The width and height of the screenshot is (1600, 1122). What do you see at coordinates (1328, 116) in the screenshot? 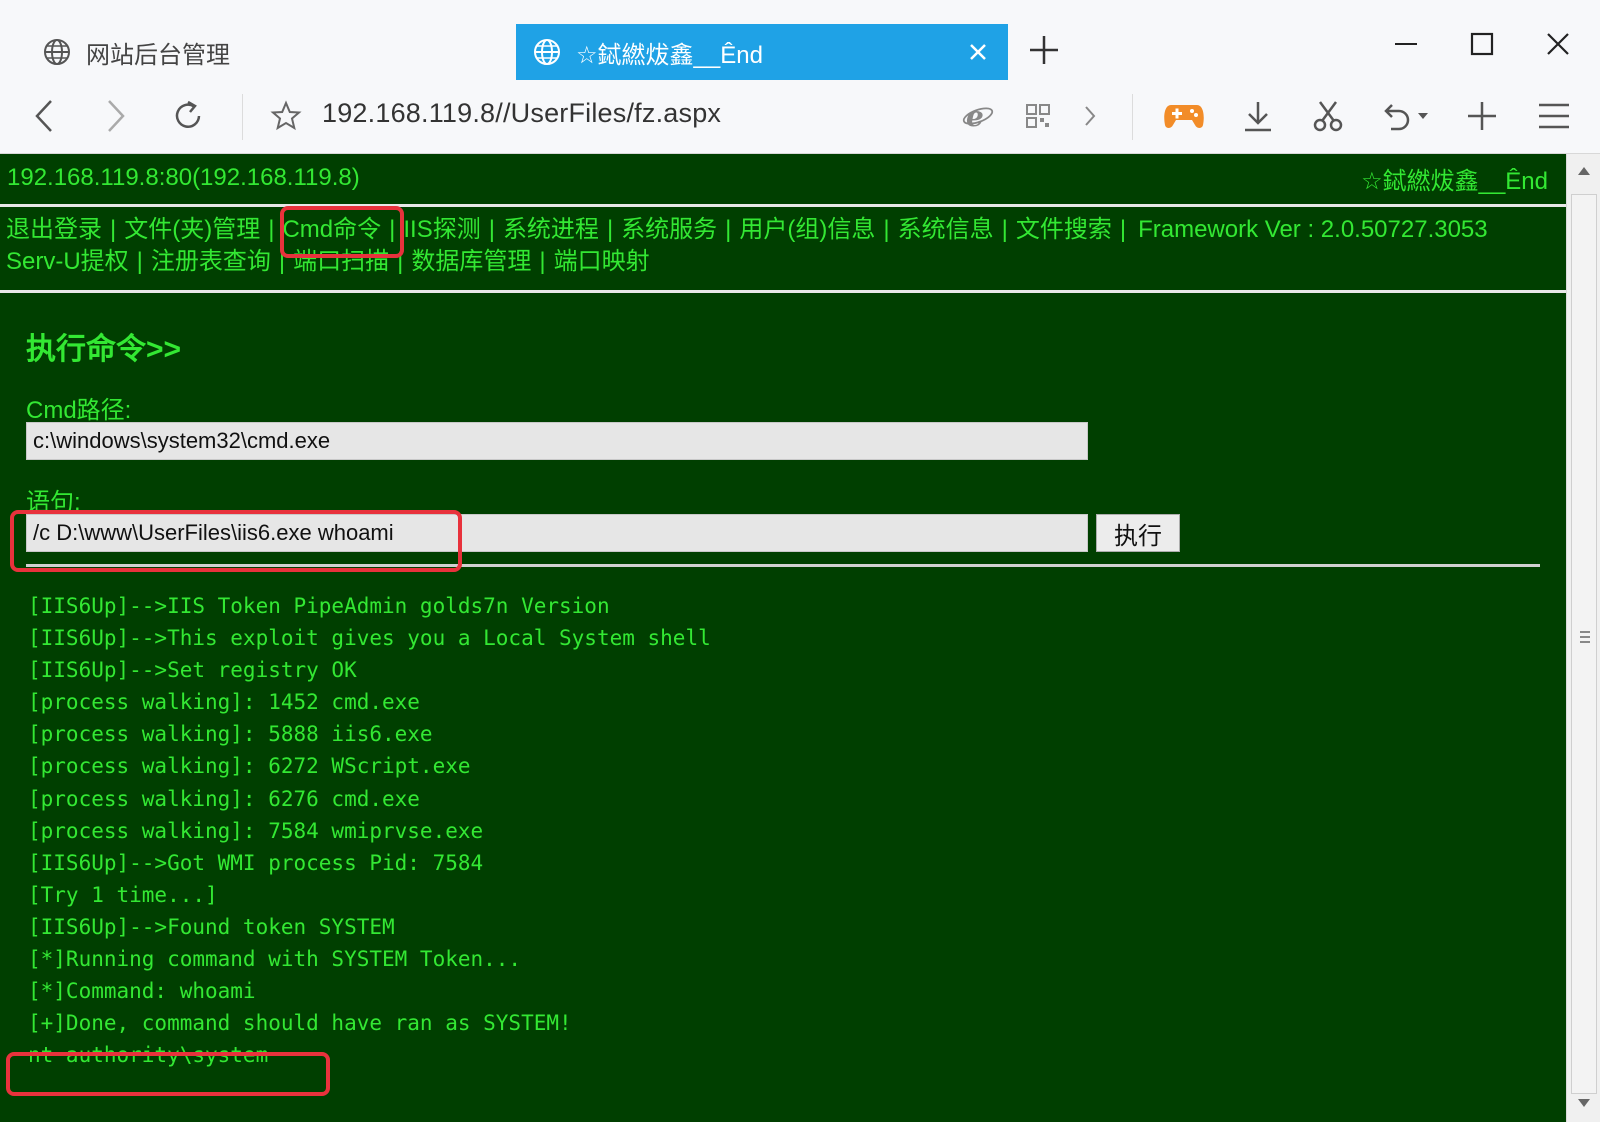
I see `scissors-icon` at bounding box center [1328, 116].